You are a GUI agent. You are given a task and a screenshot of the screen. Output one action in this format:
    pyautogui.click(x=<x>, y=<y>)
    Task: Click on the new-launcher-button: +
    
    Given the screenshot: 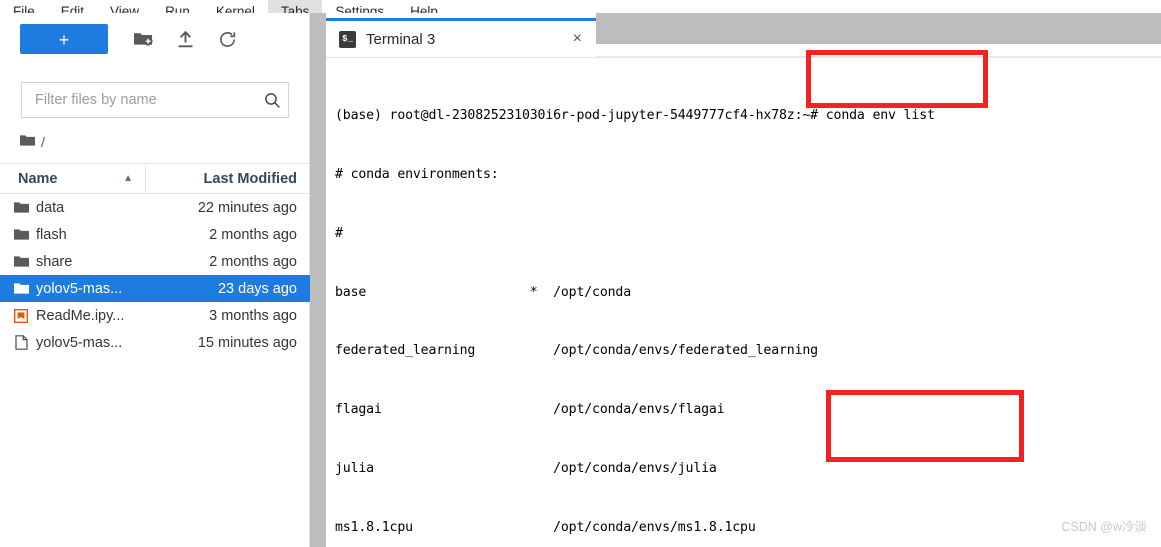 What is the action you would take?
    pyautogui.click(x=64, y=39)
    